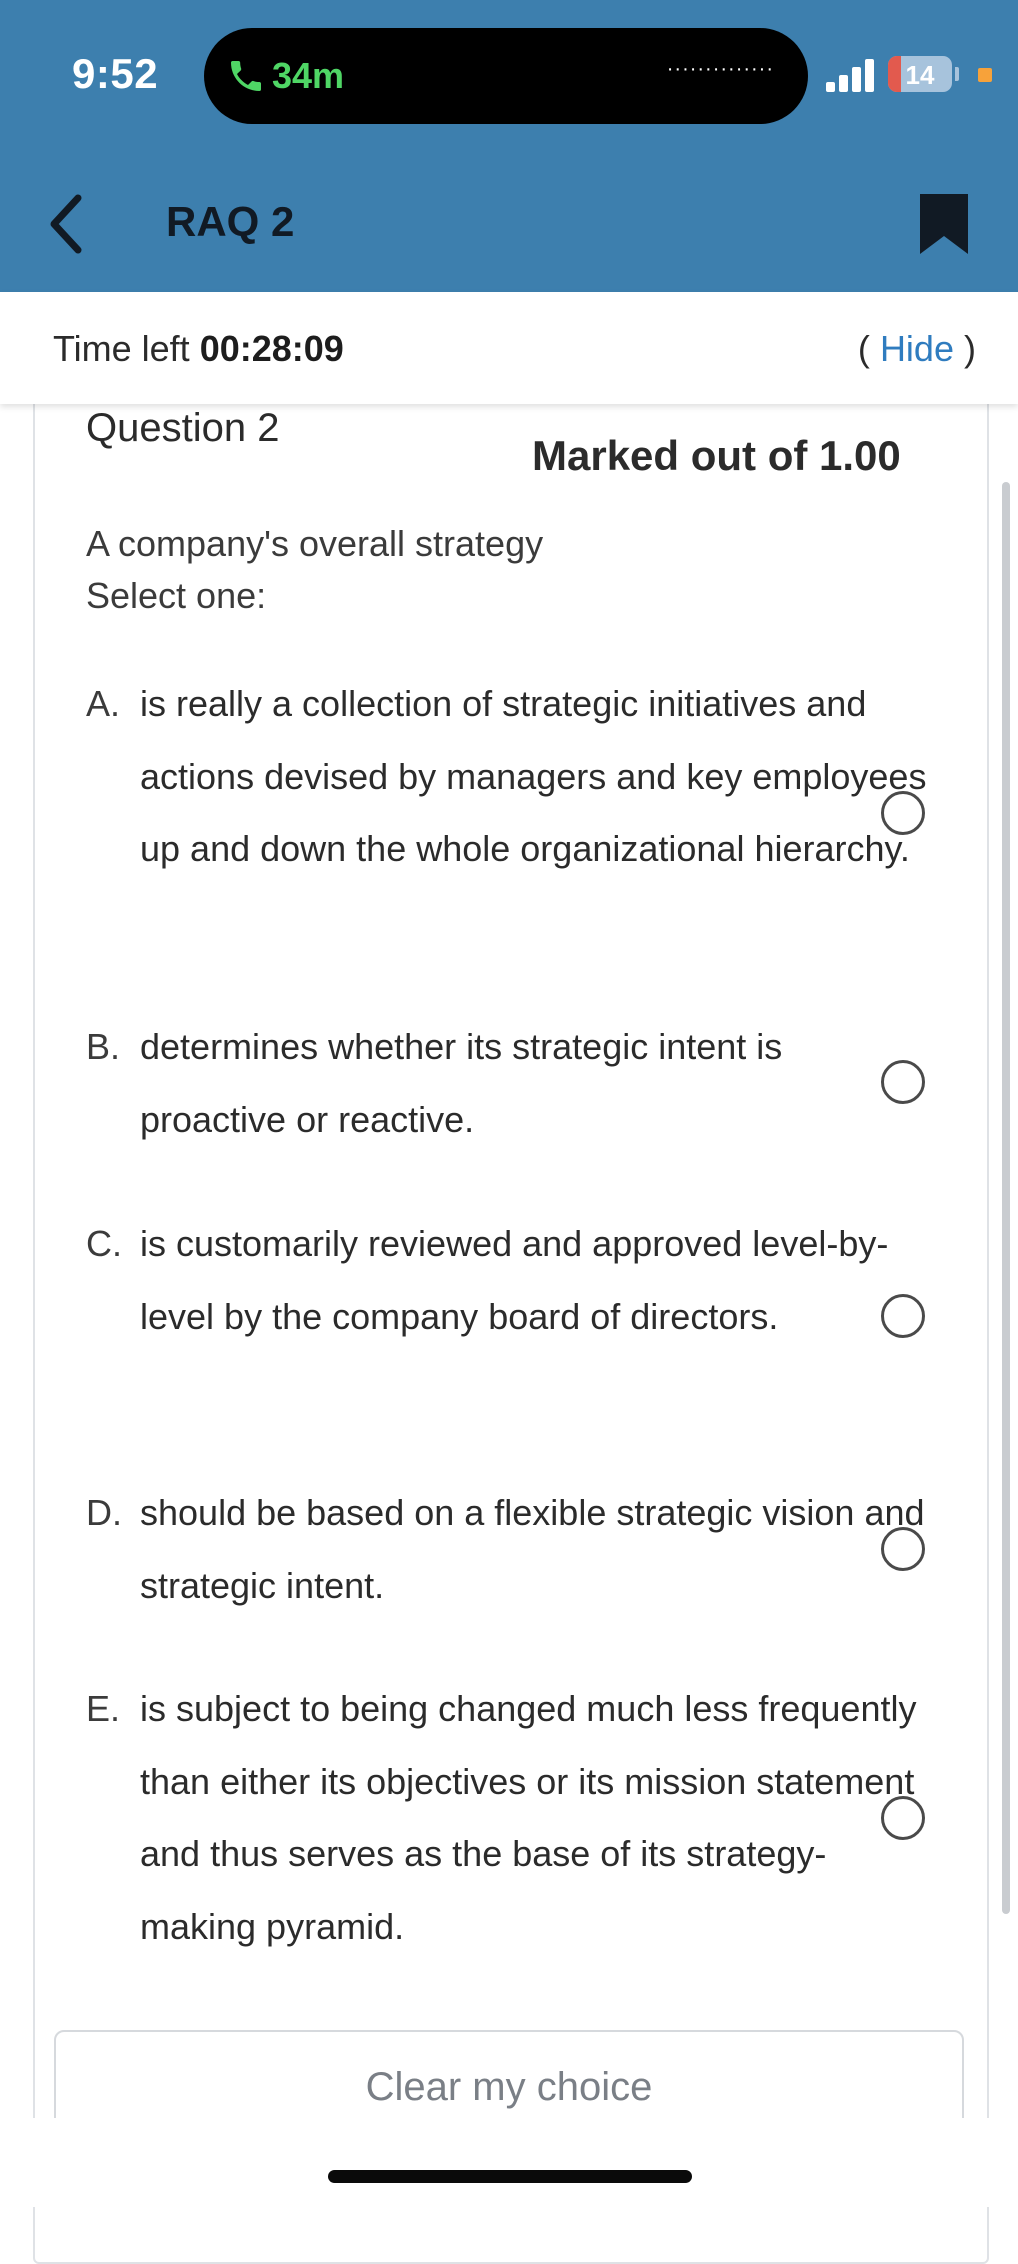 The image size is (1018, 2264). I want to click on status-time: 9:52, so click(115, 73).